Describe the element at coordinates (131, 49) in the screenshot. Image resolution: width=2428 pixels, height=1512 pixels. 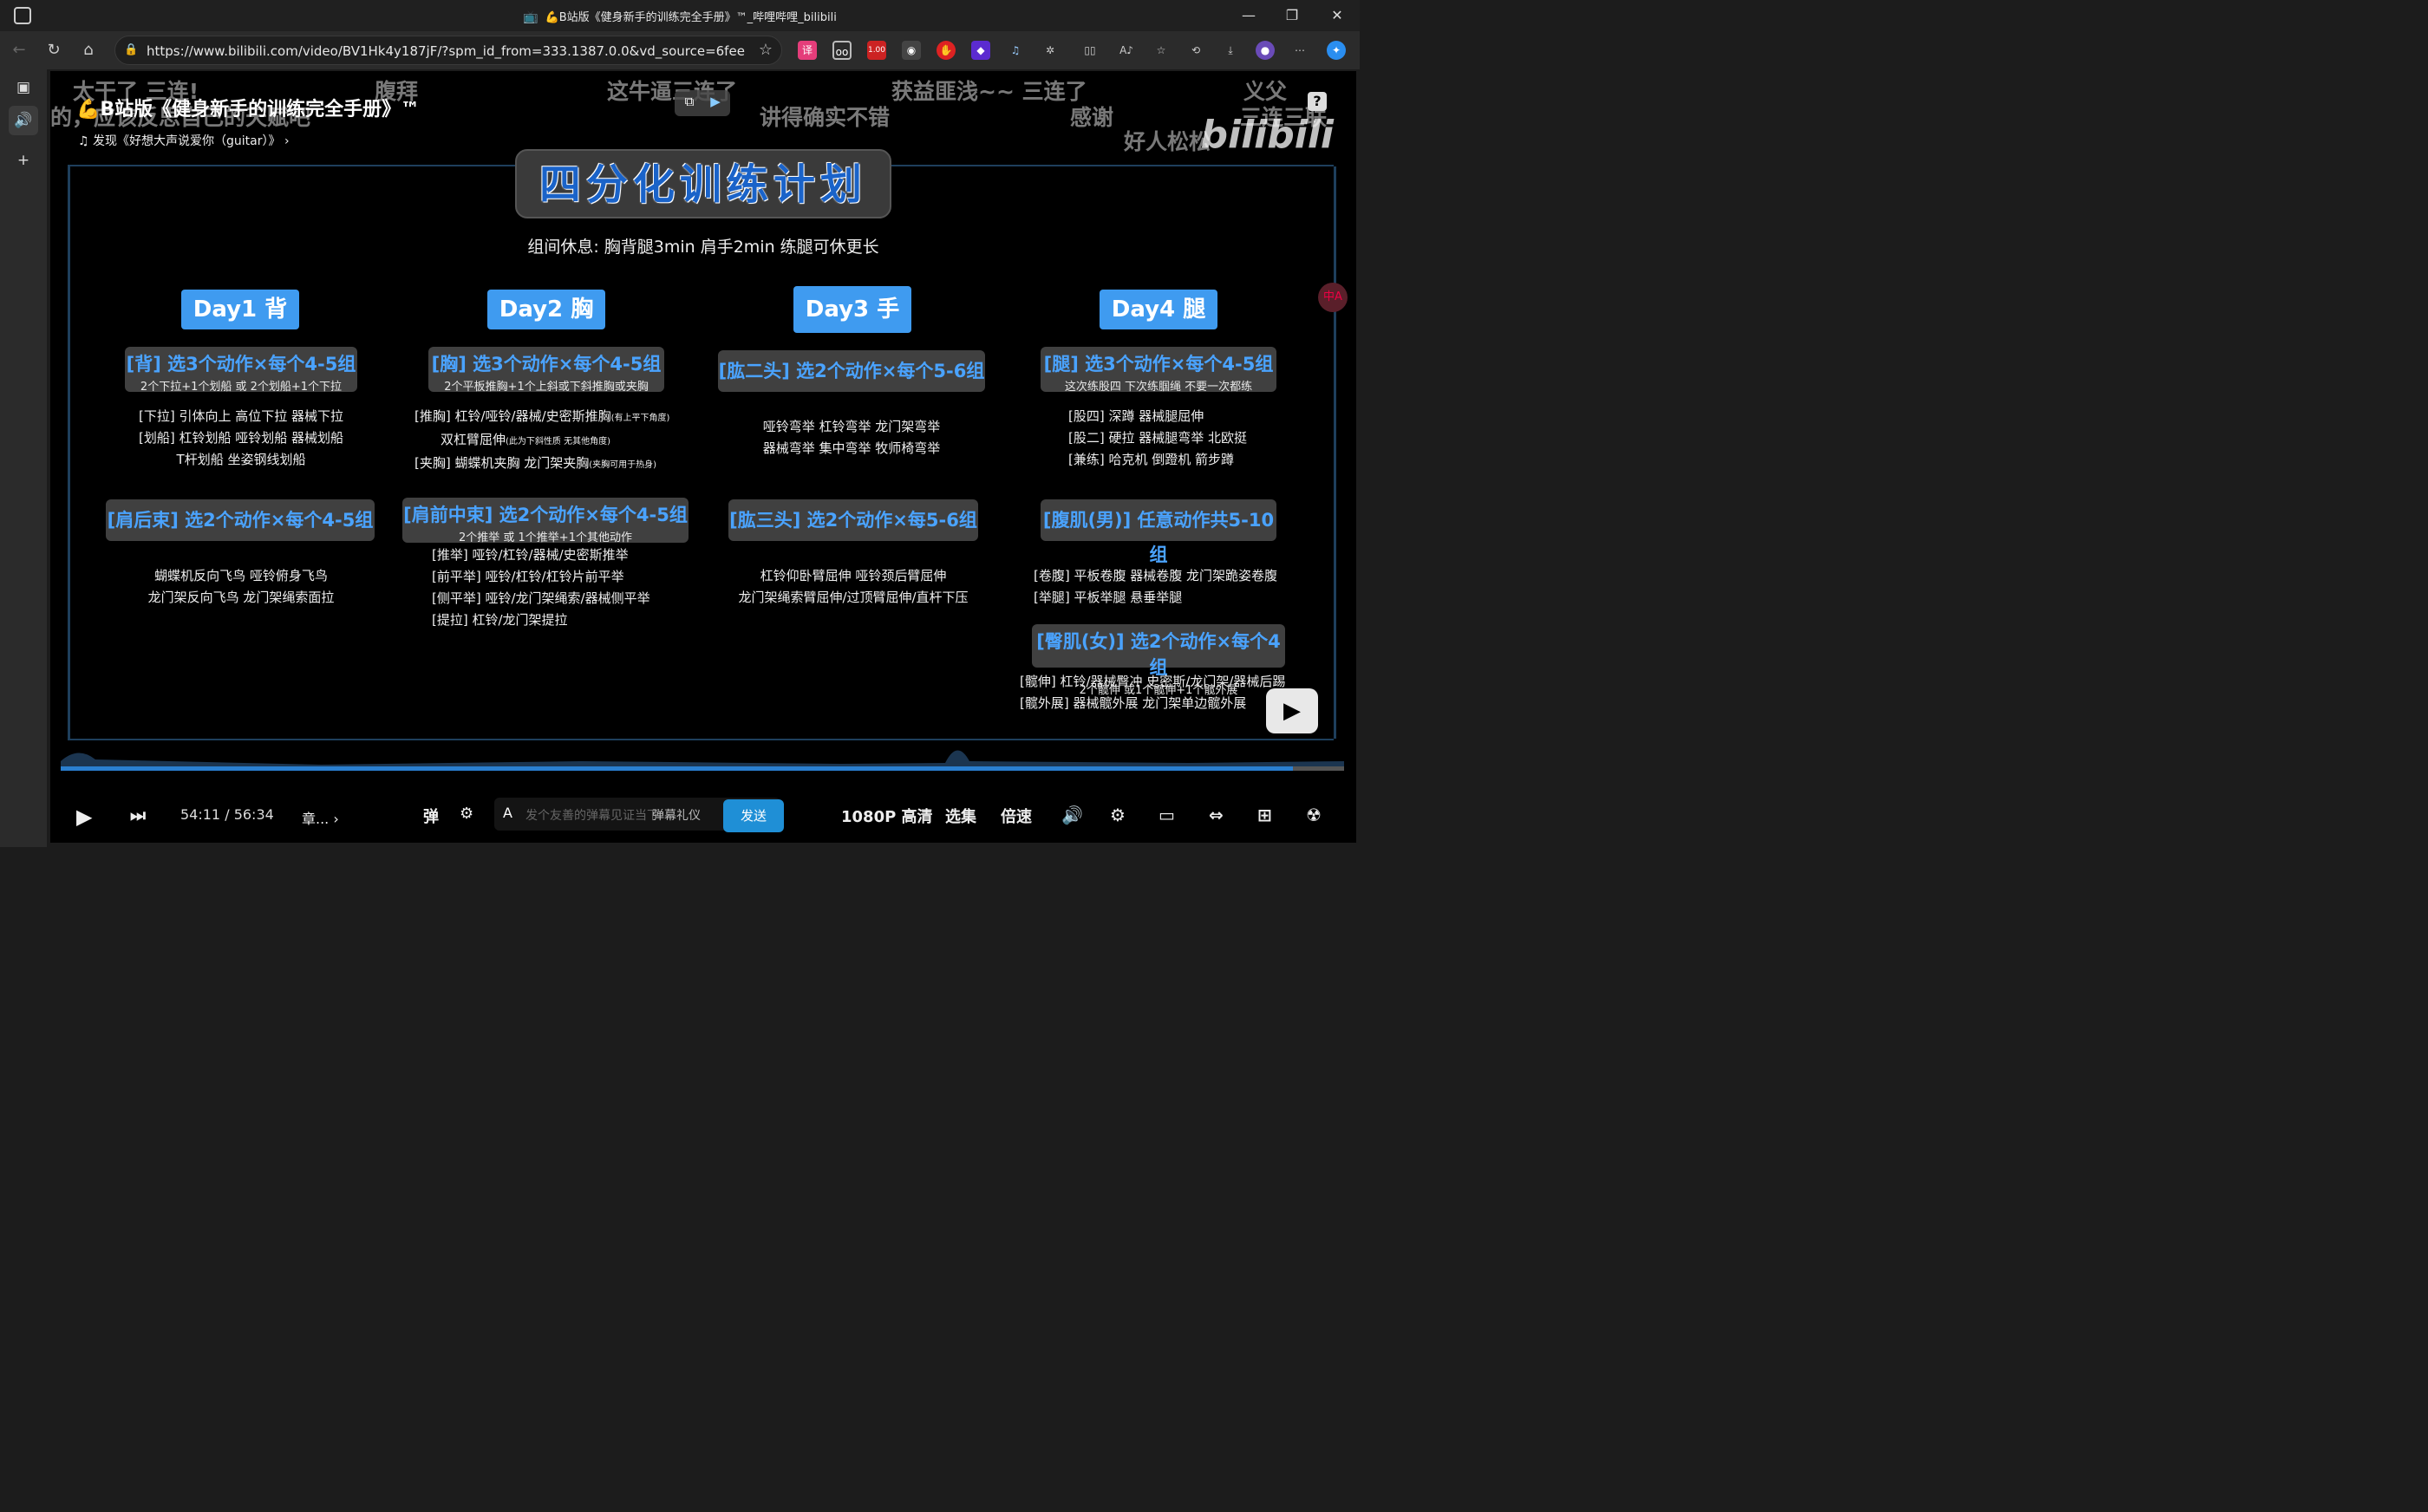
I see `lock-icon: 🔒` at that location.